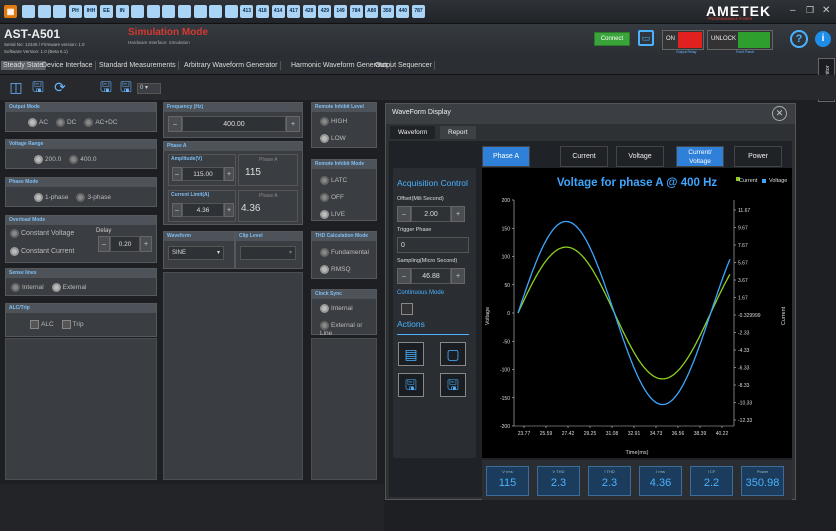  What do you see at coordinates (247, 11) in the screenshot?
I see `toolbar-cmd15-icon: 413` at bounding box center [247, 11].